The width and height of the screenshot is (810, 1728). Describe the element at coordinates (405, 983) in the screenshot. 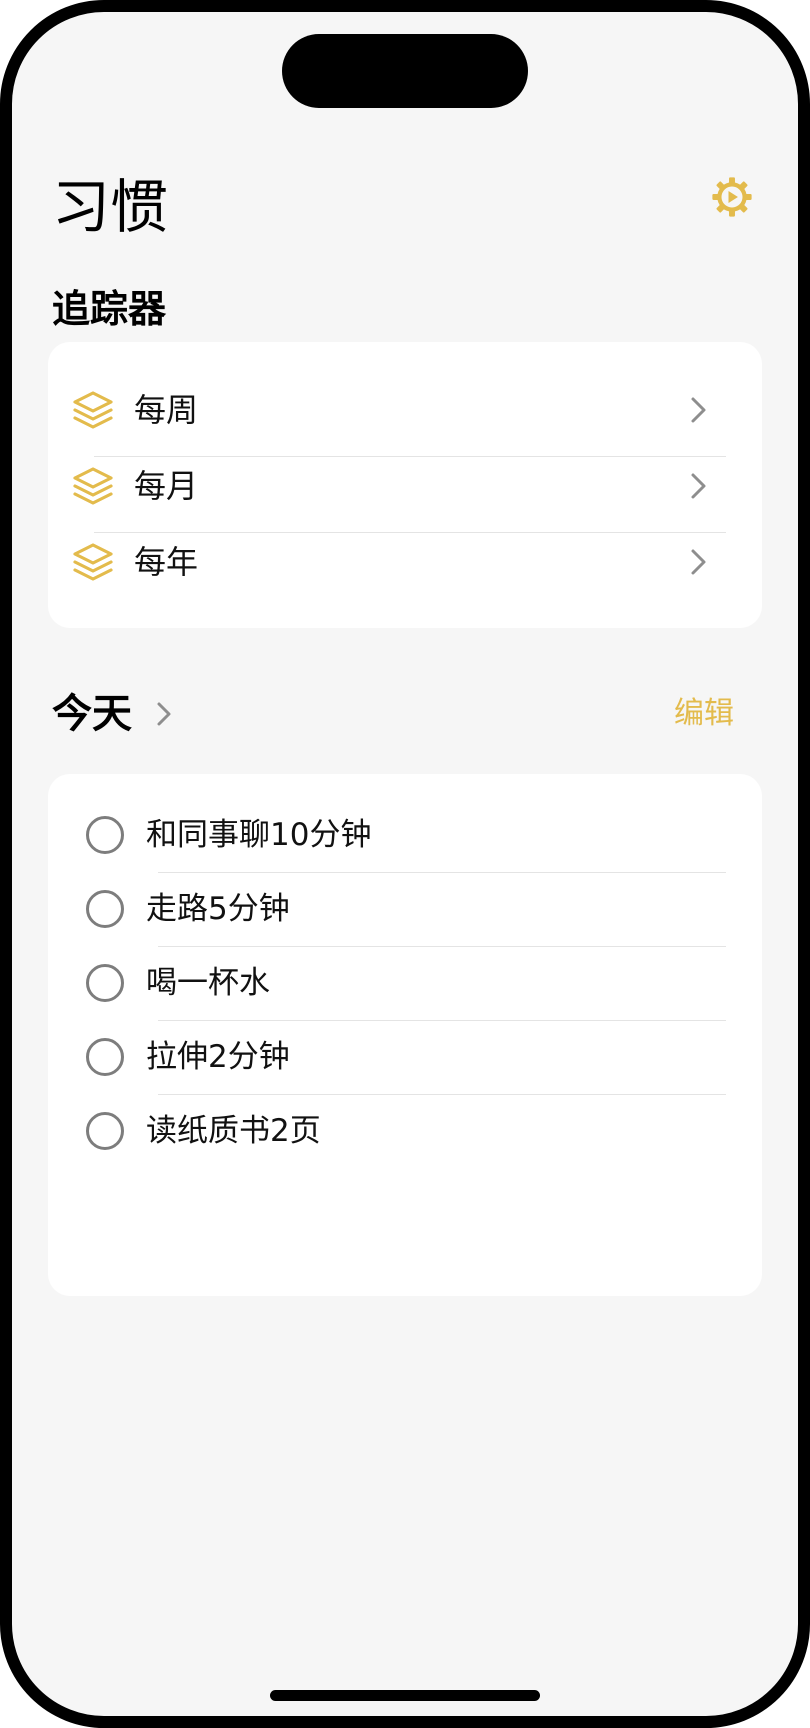

I see `habit-item: 喝一杯水` at that location.